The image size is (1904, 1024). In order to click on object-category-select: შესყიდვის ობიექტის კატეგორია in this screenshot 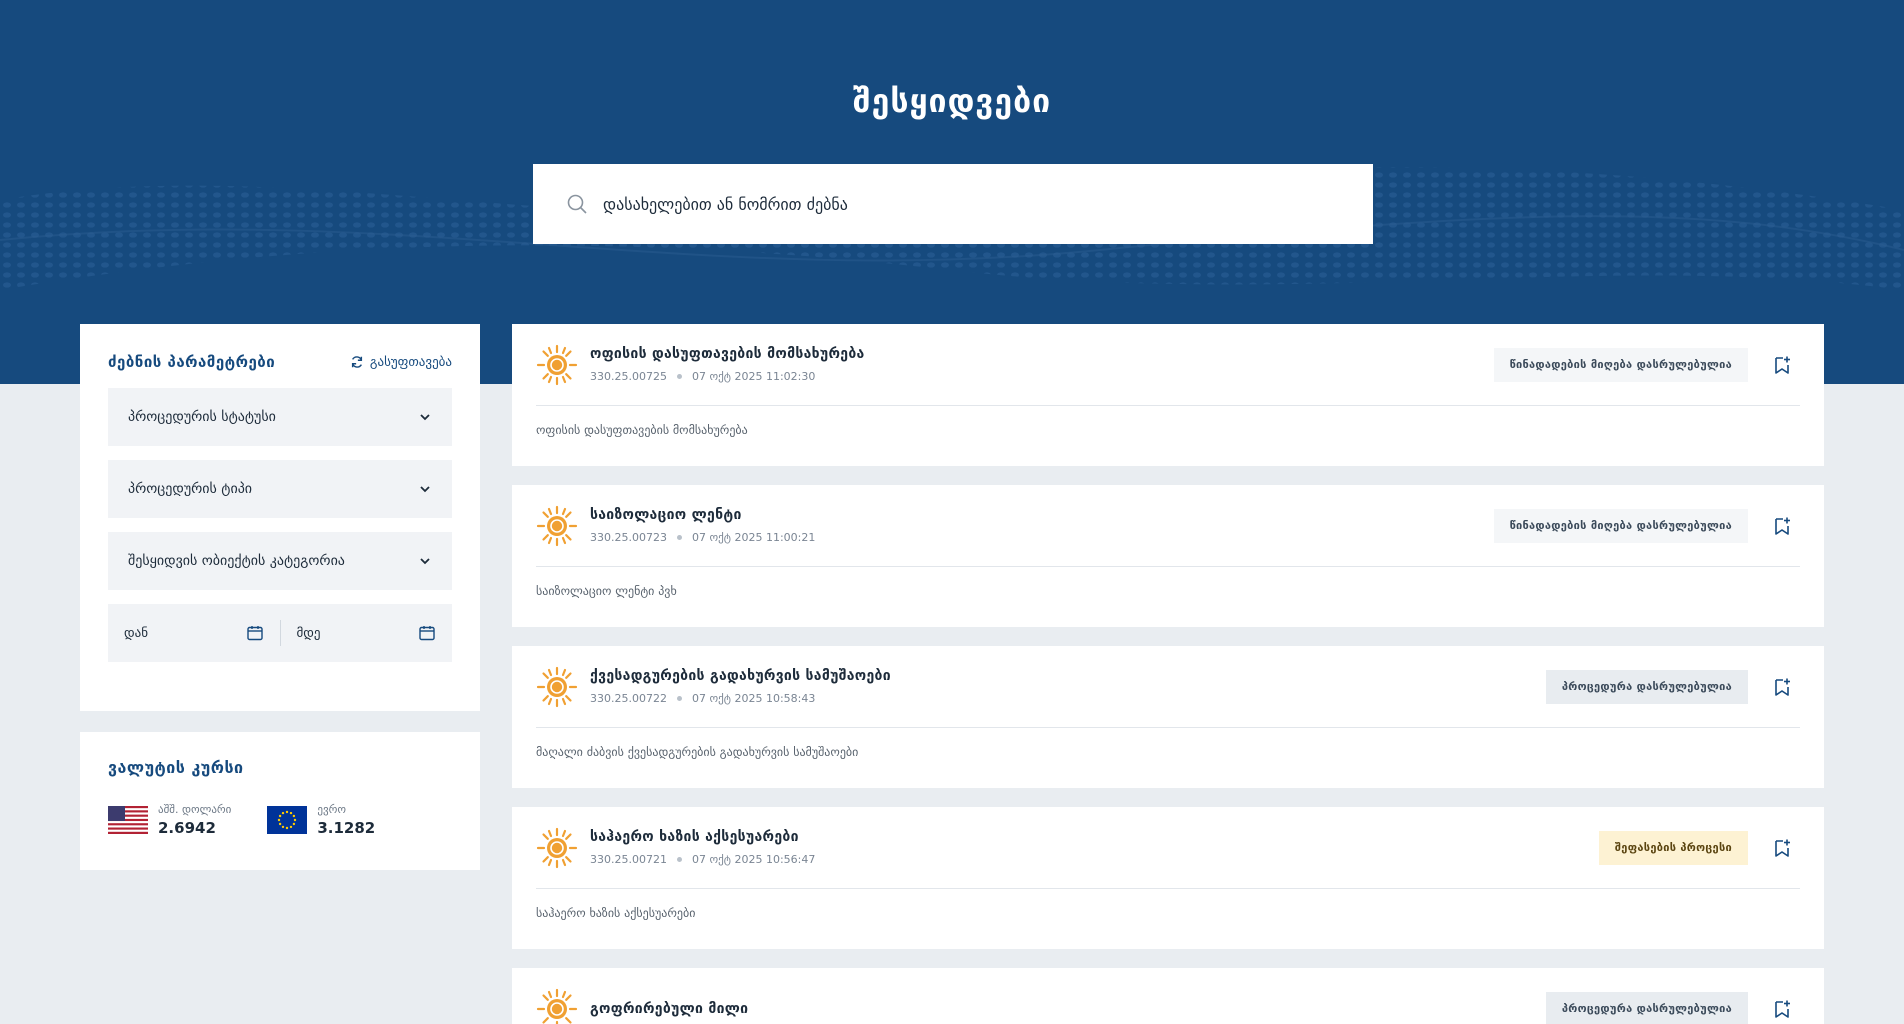, I will do `click(280, 561)`.